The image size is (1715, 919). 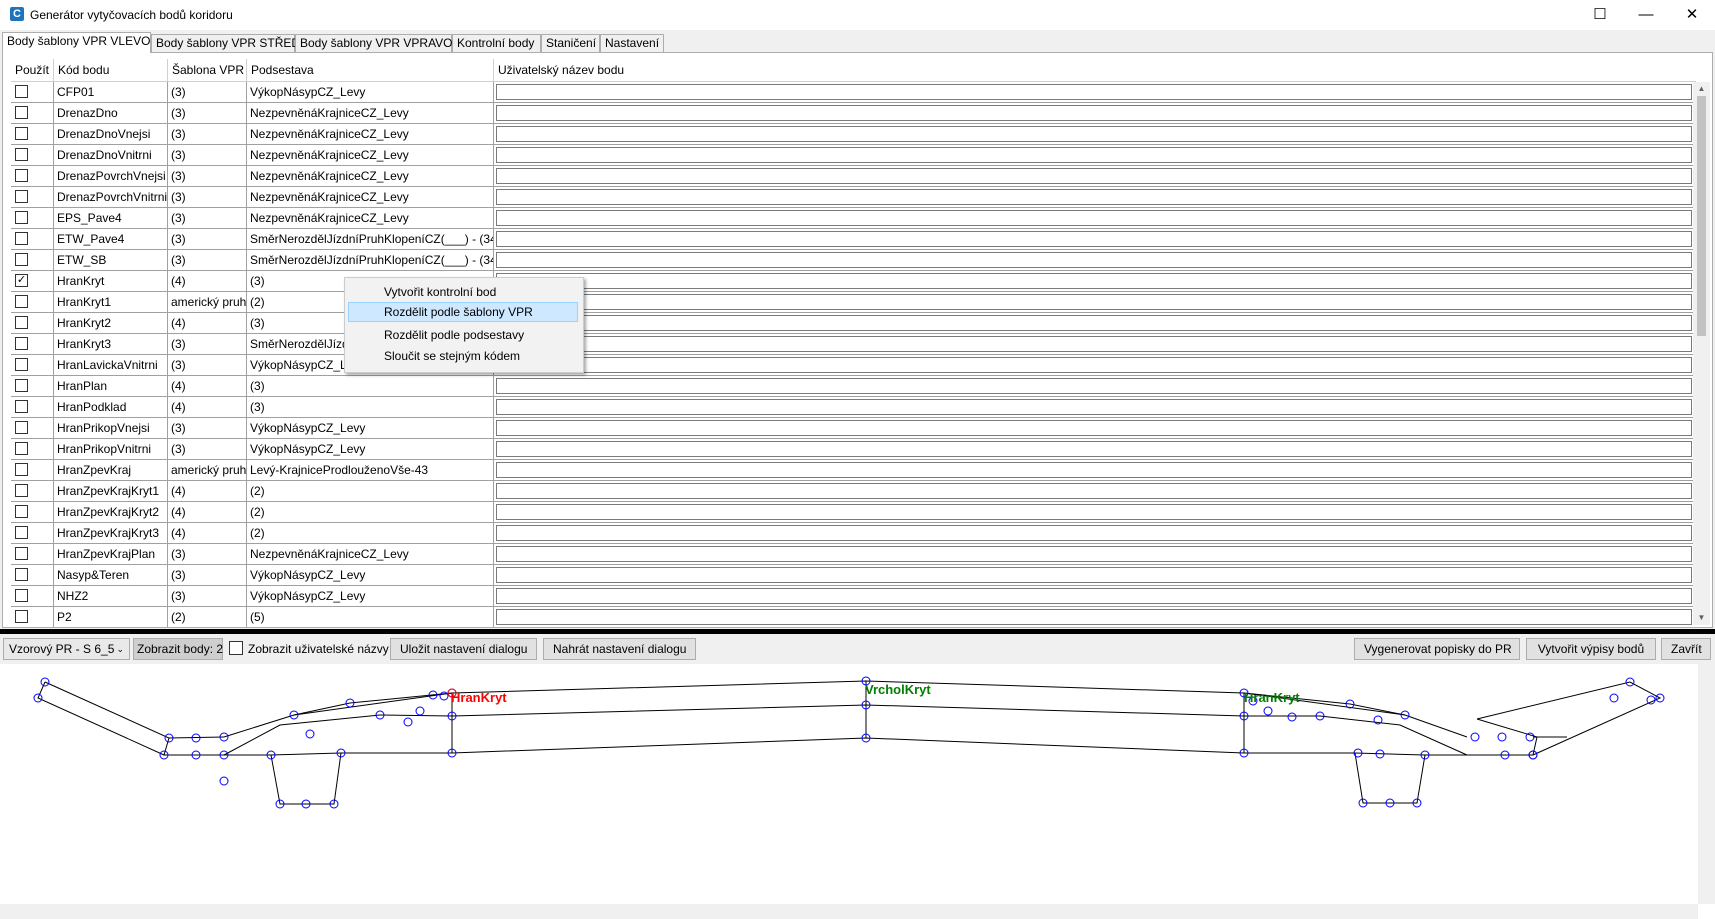 I want to click on table-row: HranPlan (4) (3), so click(x=853, y=386).